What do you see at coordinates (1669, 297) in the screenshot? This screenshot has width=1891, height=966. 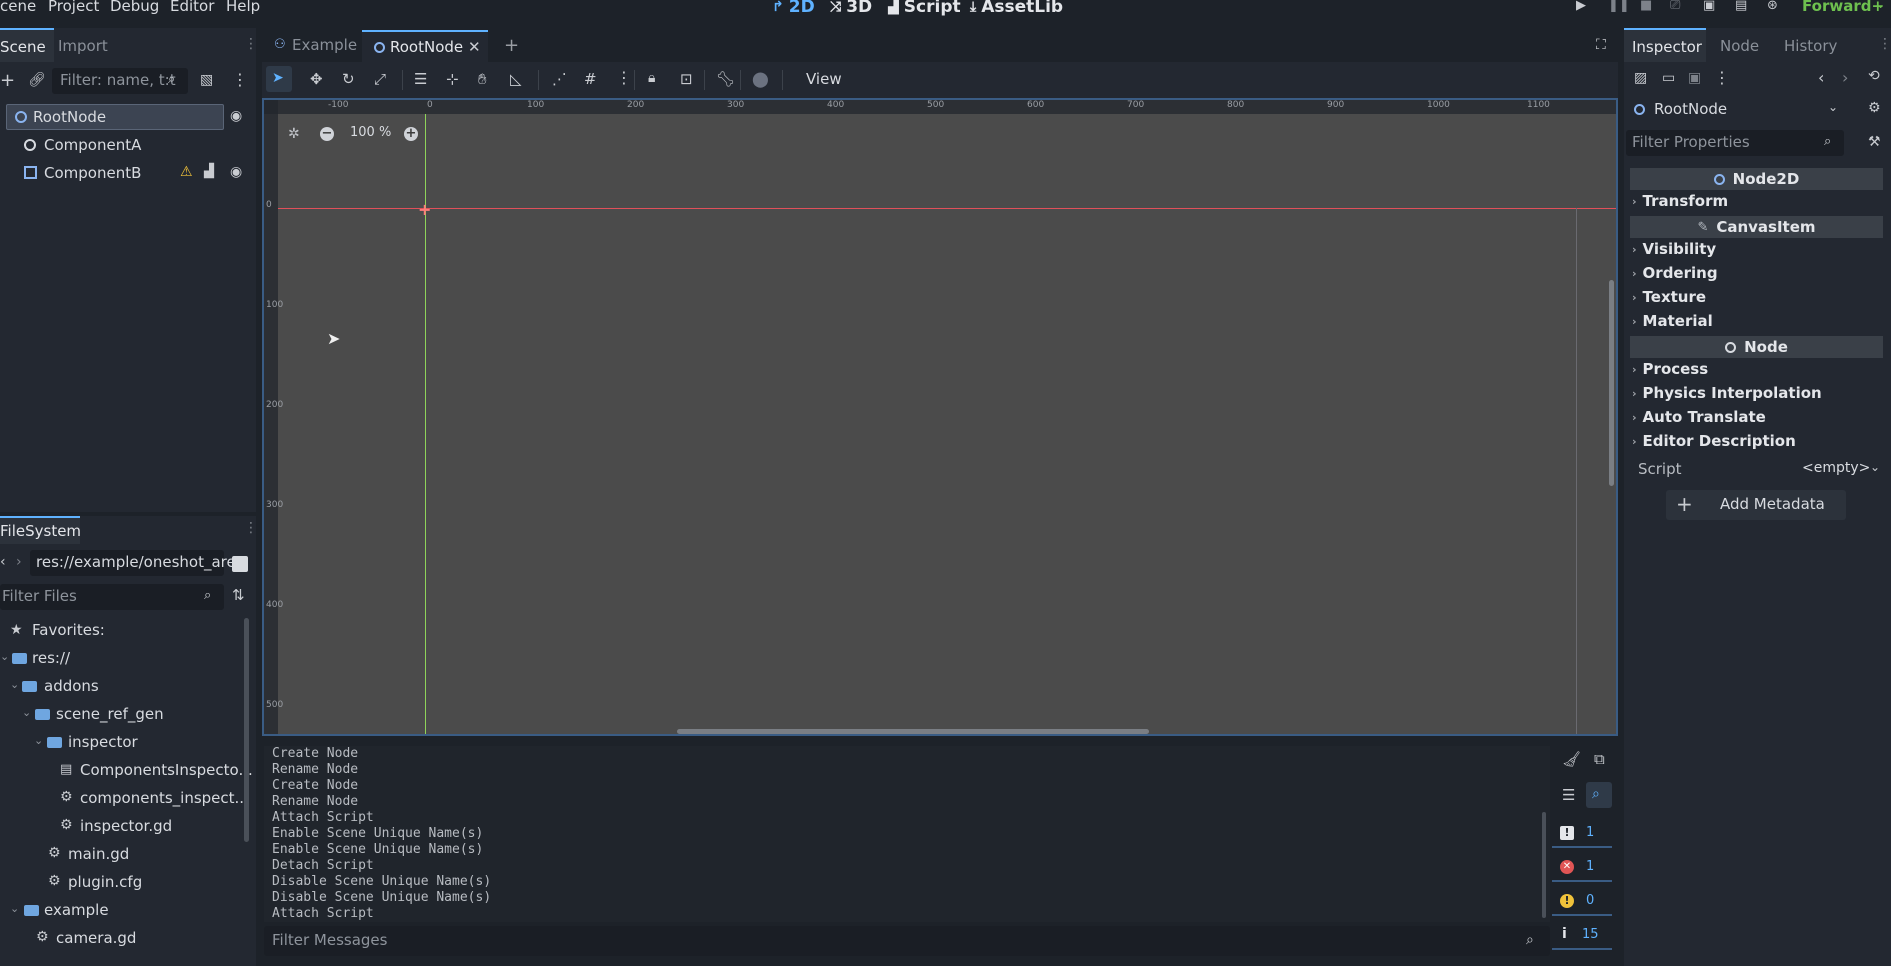 I see `group-texture: › Texture` at bounding box center [1669, 297].